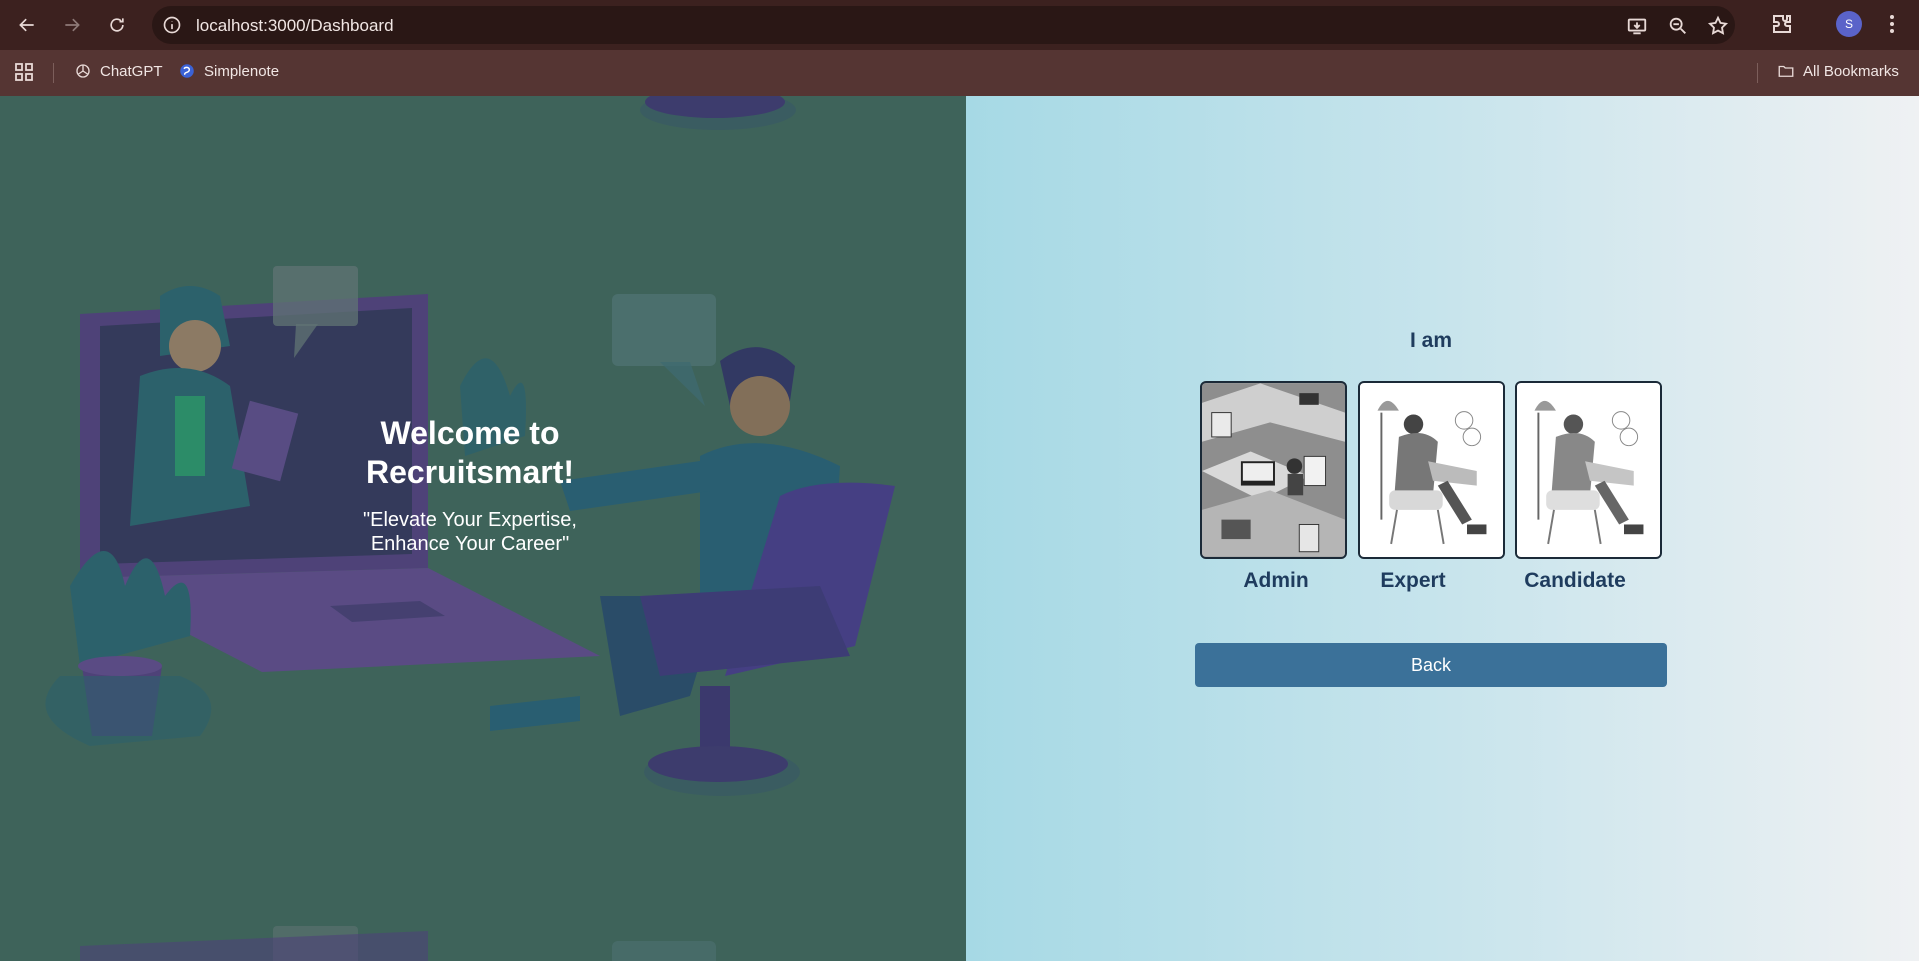 The height and width of the screenshot is (961, 1919). Describe the element at coordinates (1892, 24) in the screenshot. I see `menu-kebab-icon` at that location.